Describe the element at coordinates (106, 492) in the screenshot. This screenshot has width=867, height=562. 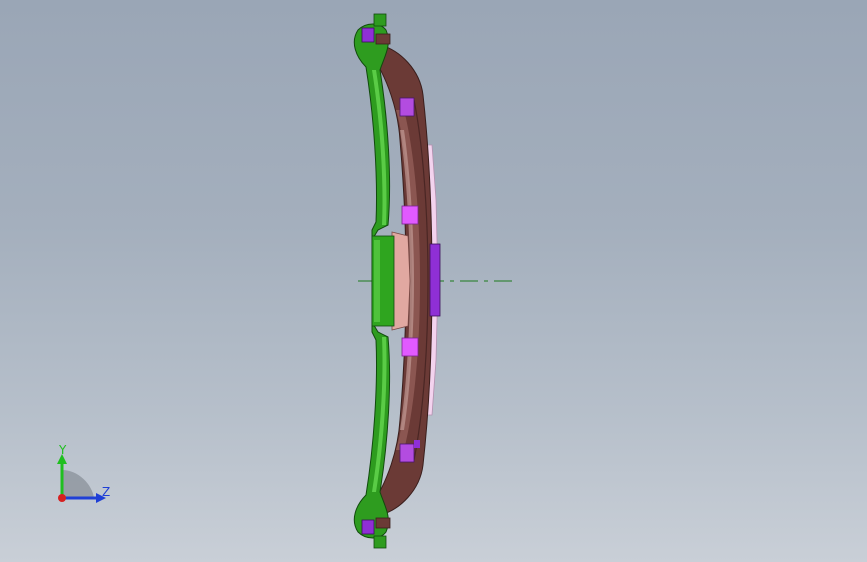
I see `z-axis-label: Z` at that location.